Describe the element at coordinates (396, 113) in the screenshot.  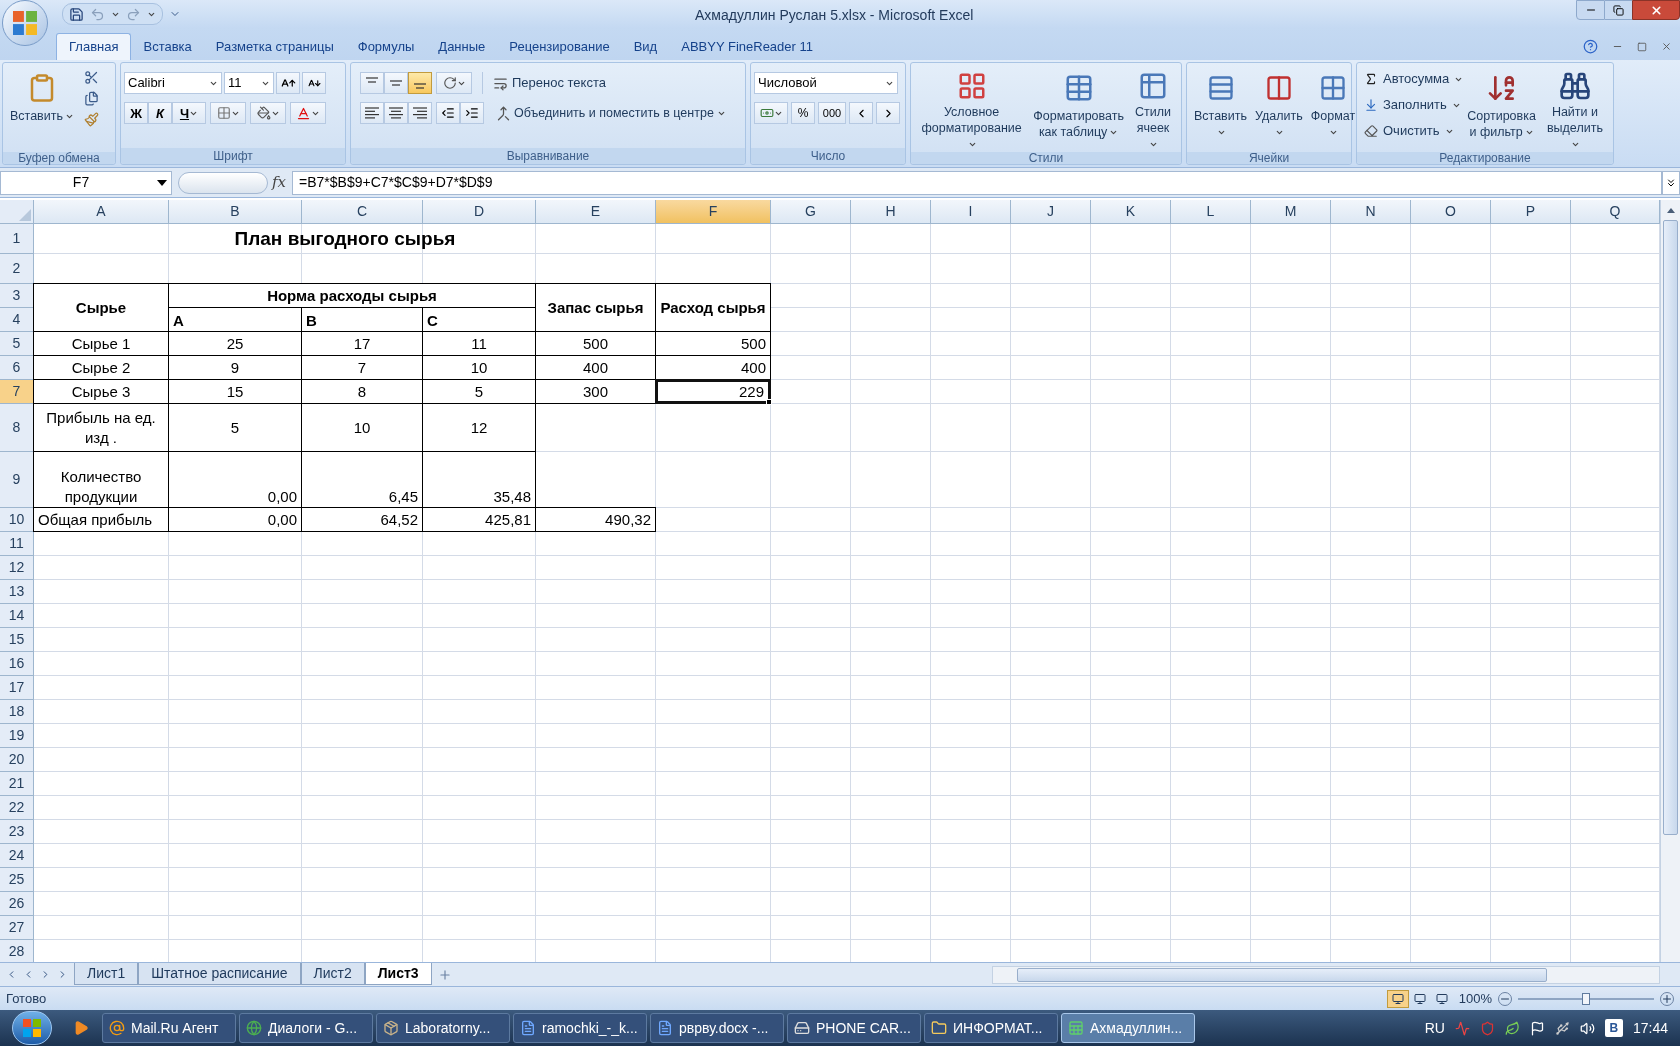
I see `align-center-button` at that location.